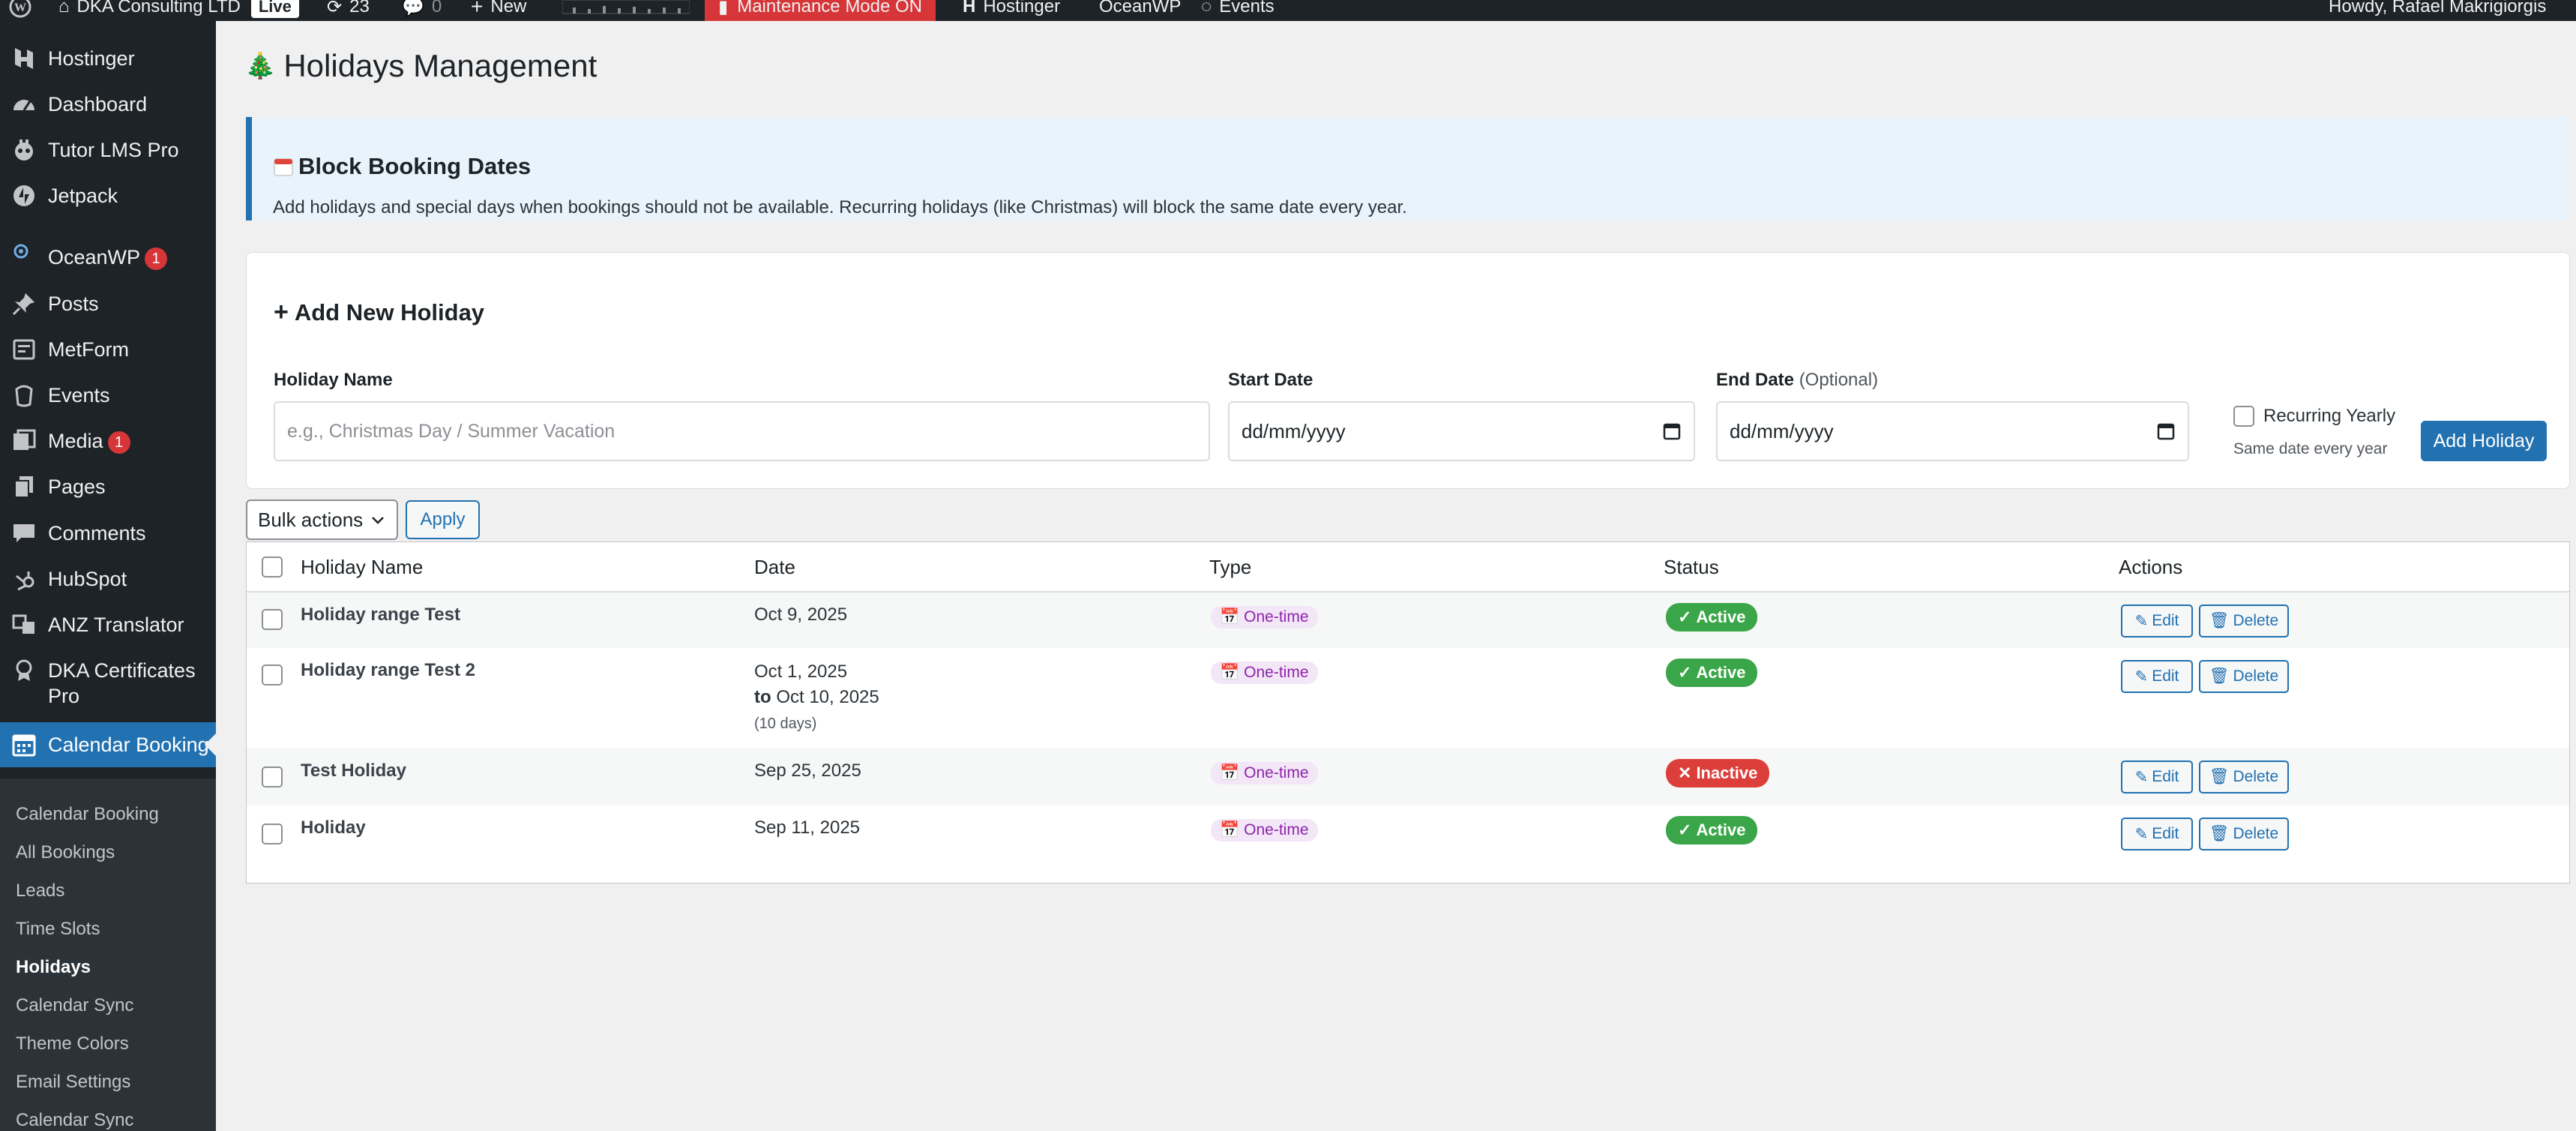 This screenshot has height=1131, width=2576. Describe the element at coordinates (801, 672) in the screenshot. I see `holiday-date-start: Oct 1, 2025` at that location.